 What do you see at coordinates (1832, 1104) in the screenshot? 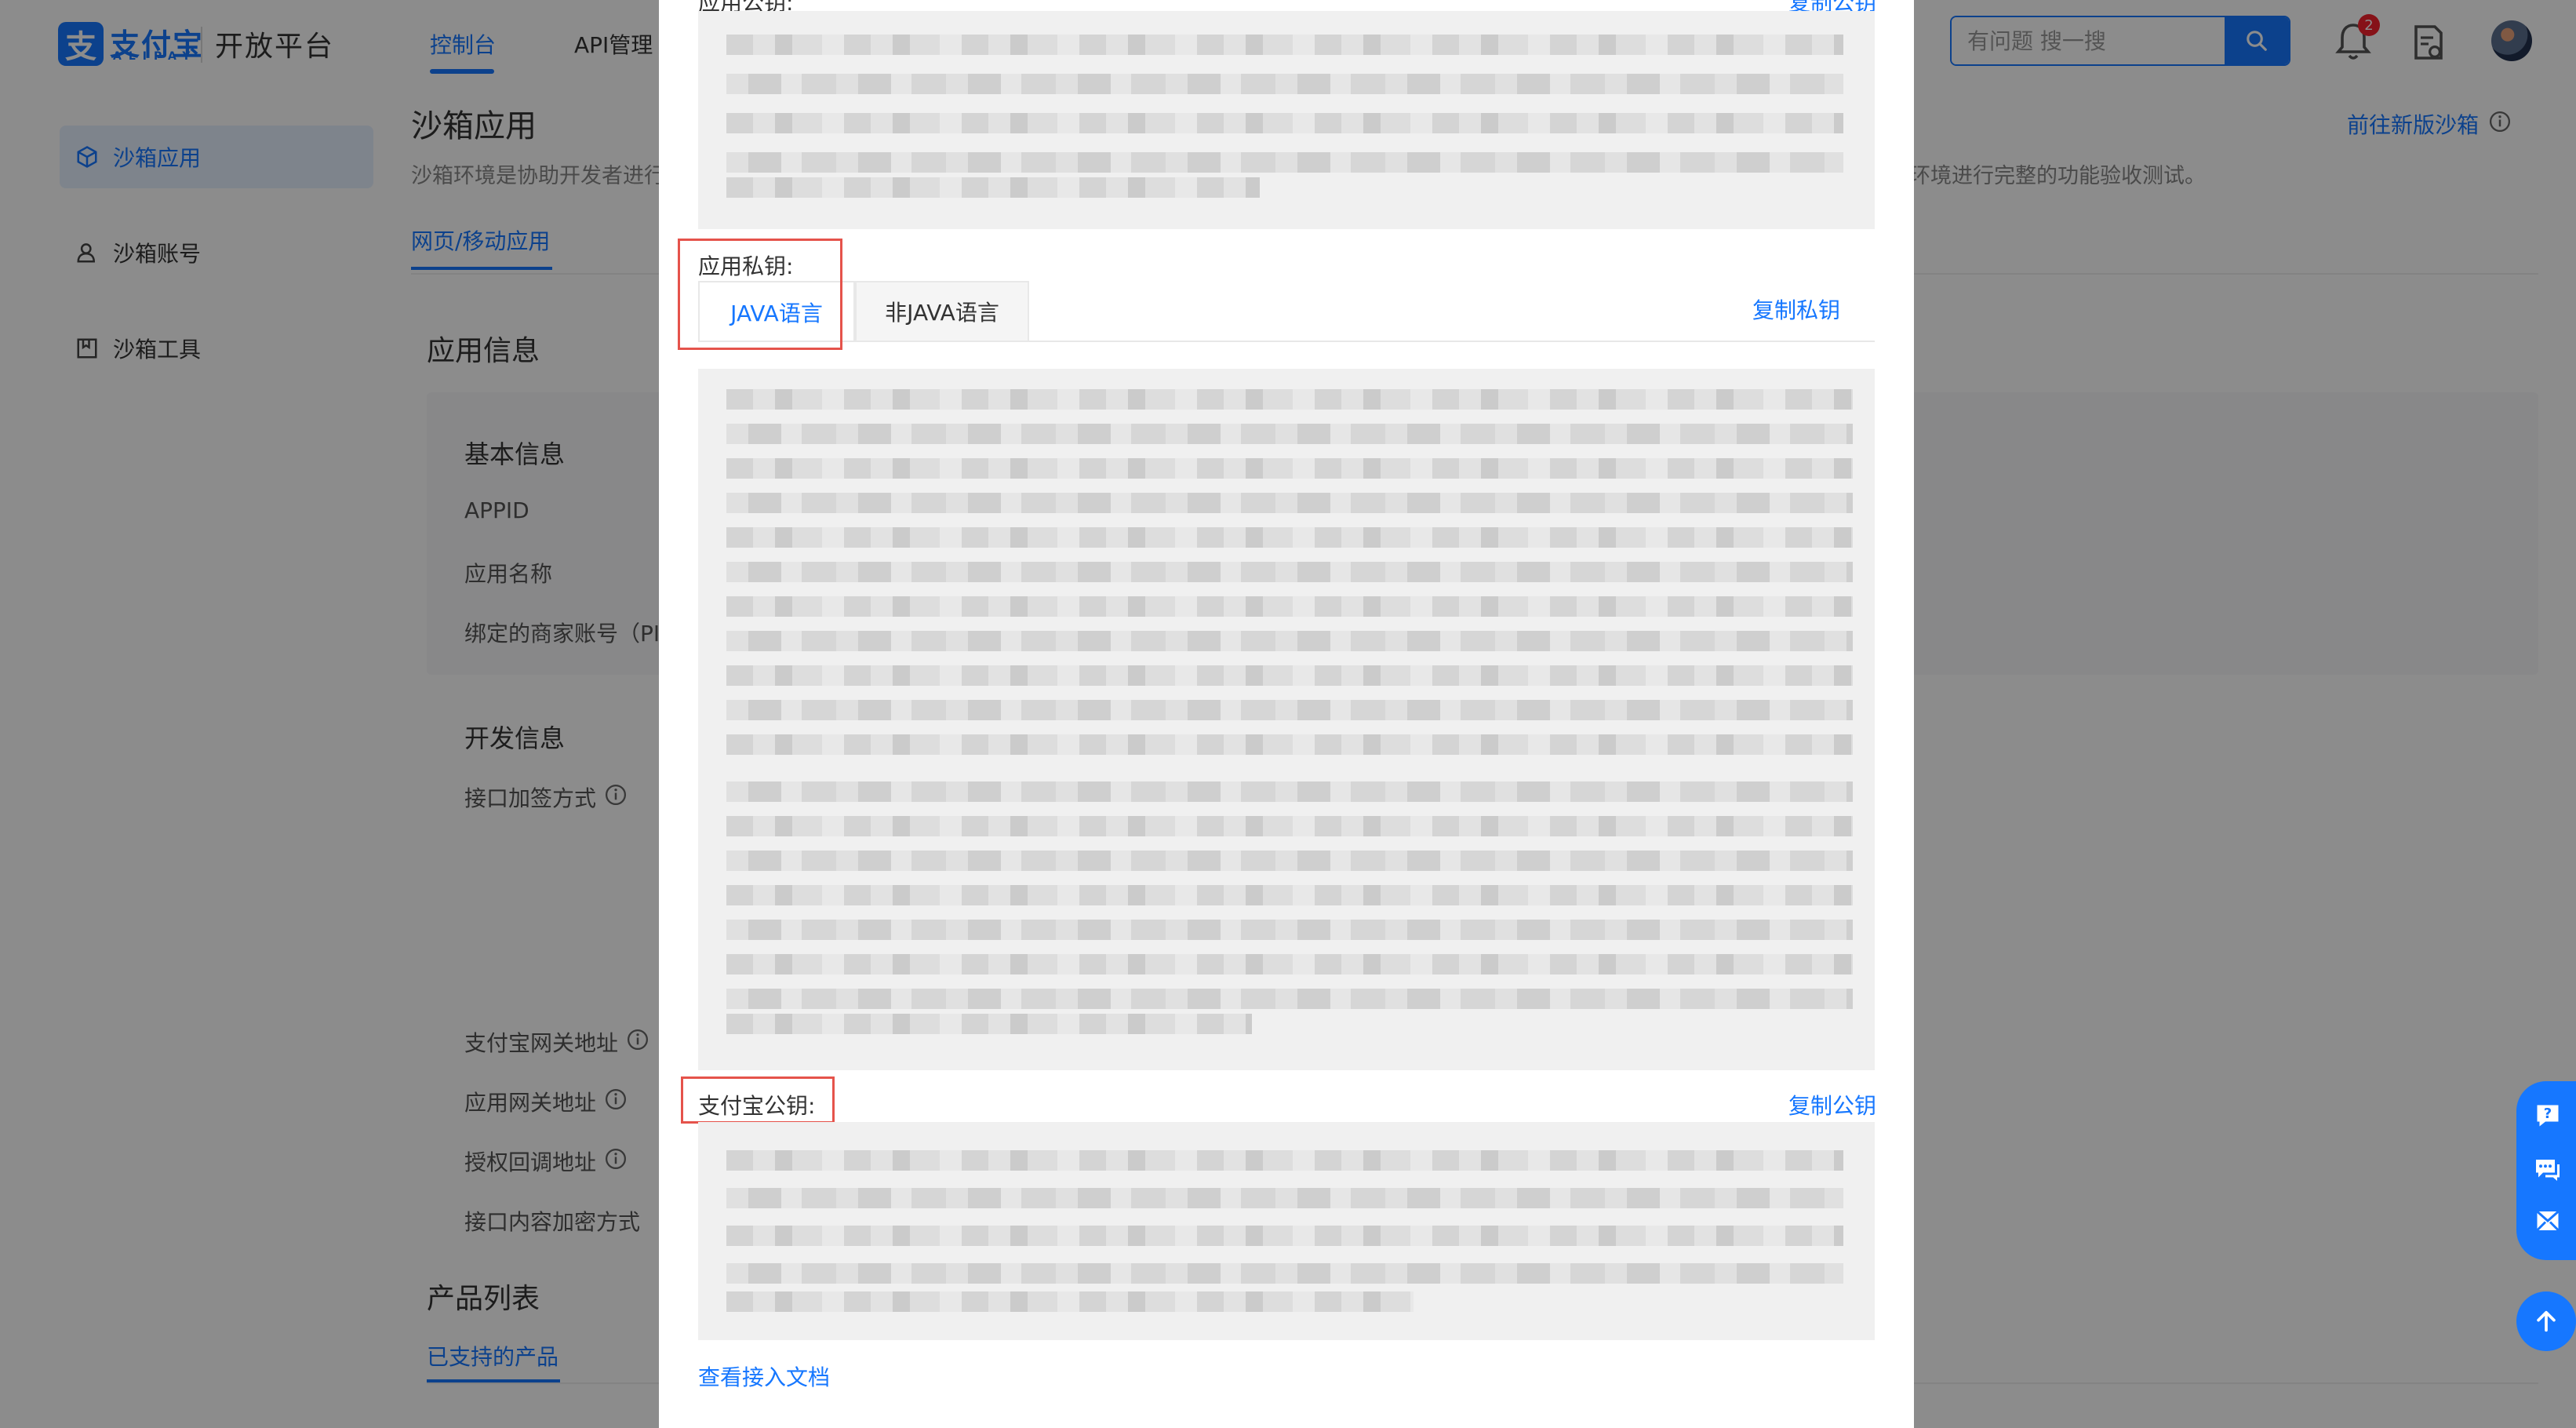
I see `copy-alipay-public-key-link: 复制公钥` at bounding box center [1832, 1104].